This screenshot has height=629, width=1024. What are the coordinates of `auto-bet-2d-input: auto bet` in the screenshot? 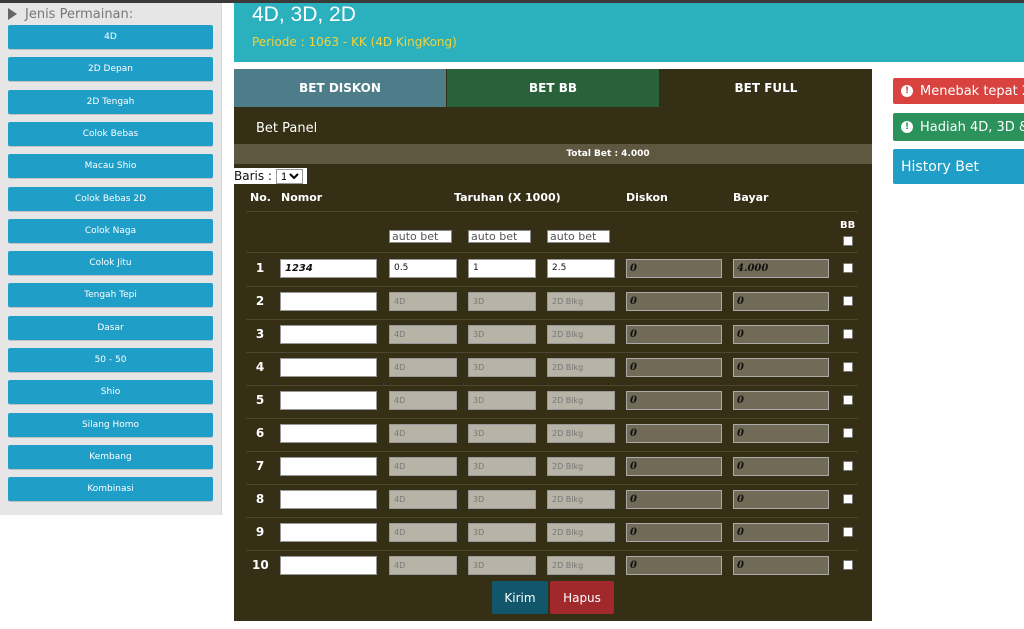 It's located at (578, 236).